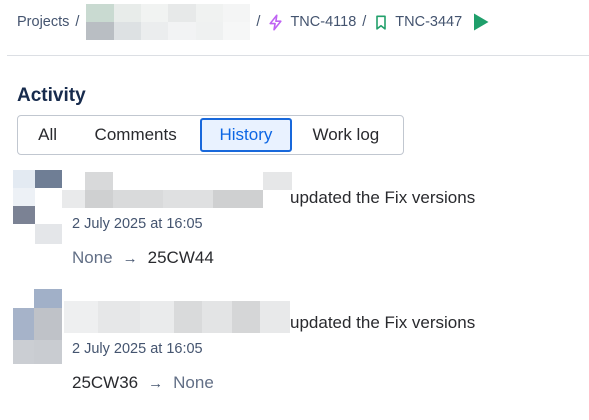 Image resolution: width=589 pixels, height=420 pixels. What do you see at coordinates (193, 382) in the screenshot?
I see `new-value: None` at bounding box center [193, 382].